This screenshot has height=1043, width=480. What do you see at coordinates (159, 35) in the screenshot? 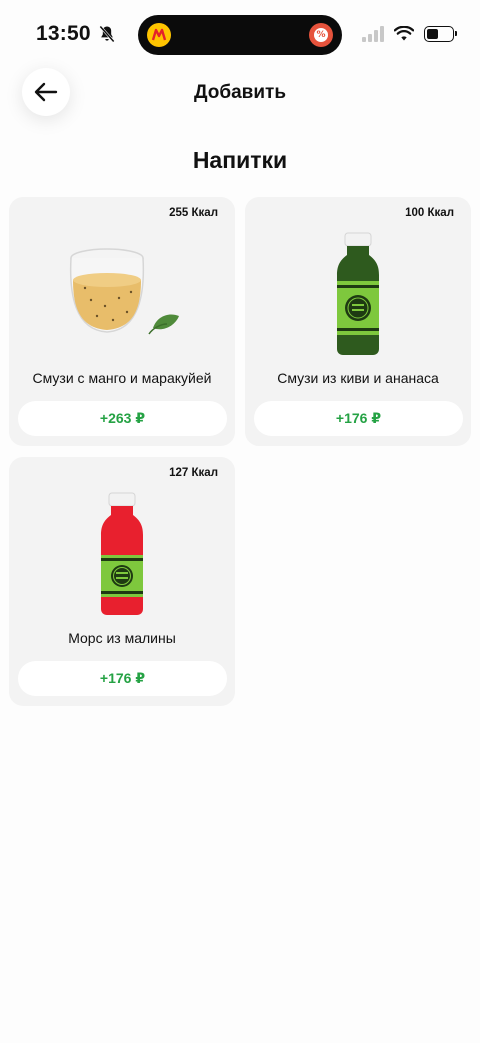
I see `market-app-icon` at bounding box center [159, 35].